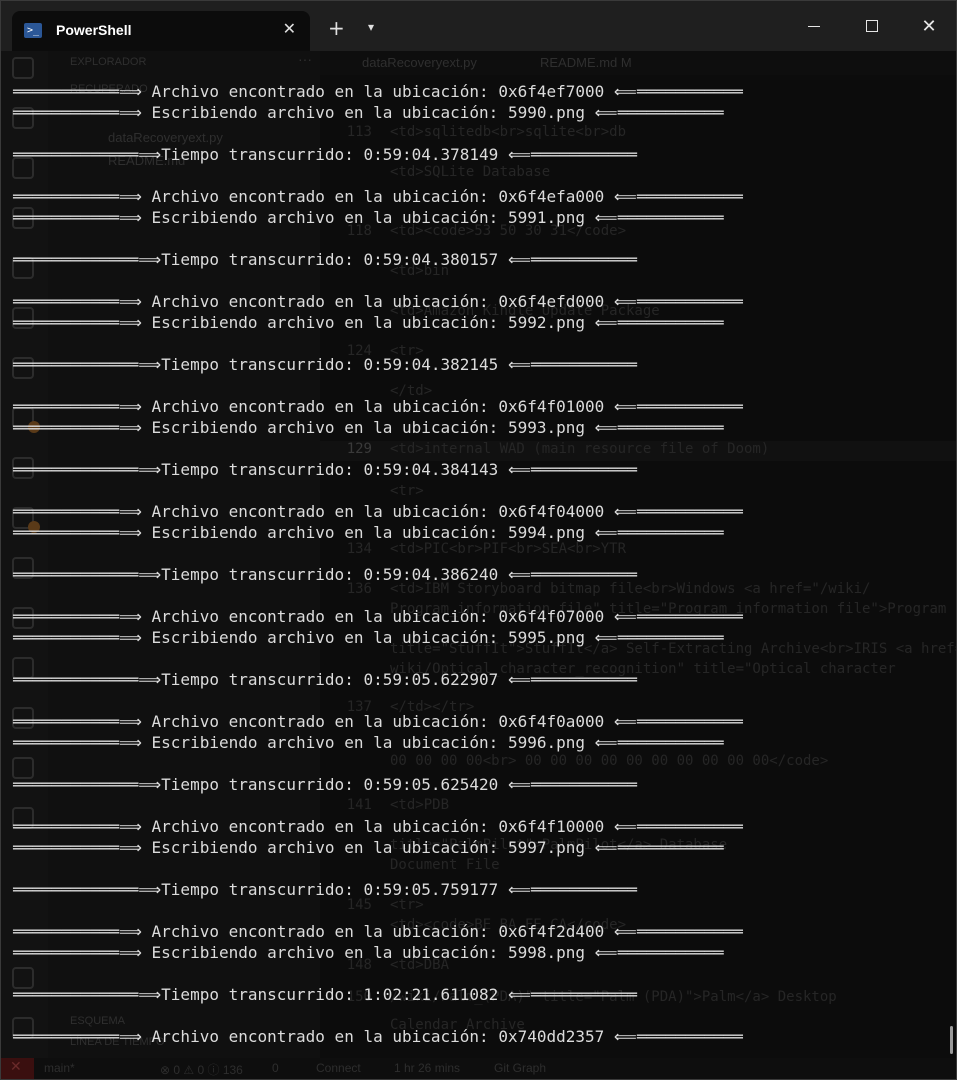  What do you see at coordinates (336, 28) in the screenshot?
I see `plus-icon: +` at bounding box center [336, 28].